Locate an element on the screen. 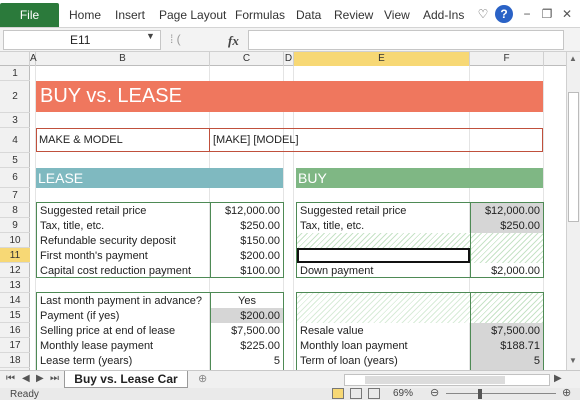  lease-value: $7,500.00 is located at coordinates (247, 331).